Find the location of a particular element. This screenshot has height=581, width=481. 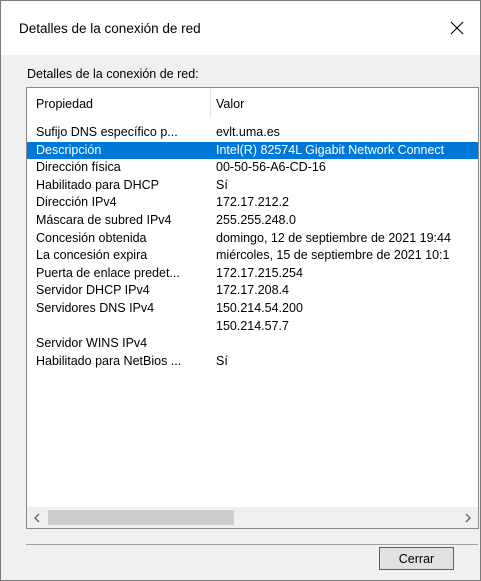

chevron-right-icon is located at coordinates (468, 517).